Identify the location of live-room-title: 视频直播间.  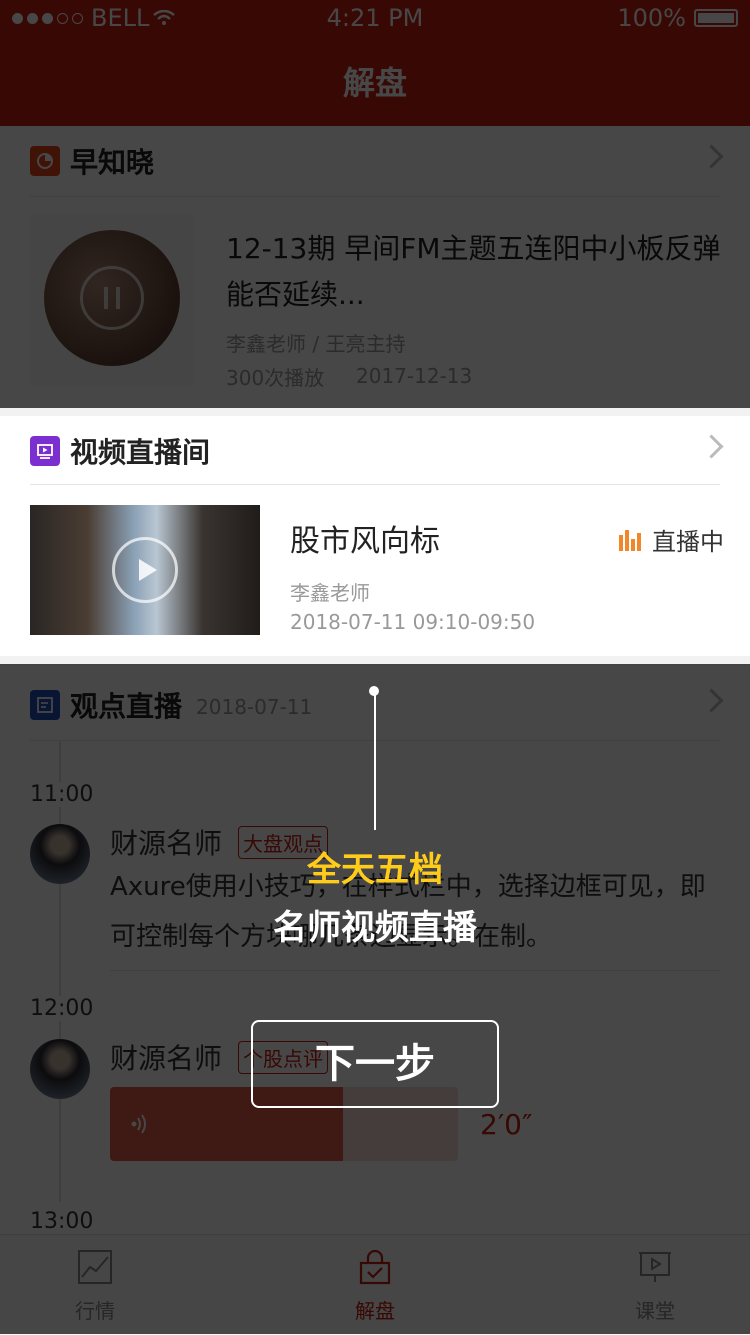
(140, 452).